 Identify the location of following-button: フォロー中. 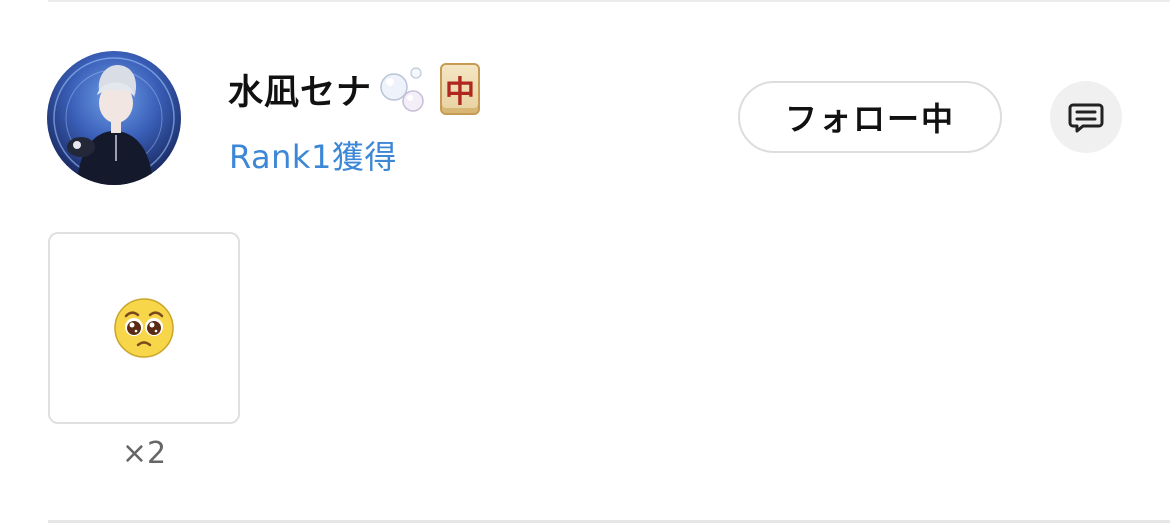
(870, 117).